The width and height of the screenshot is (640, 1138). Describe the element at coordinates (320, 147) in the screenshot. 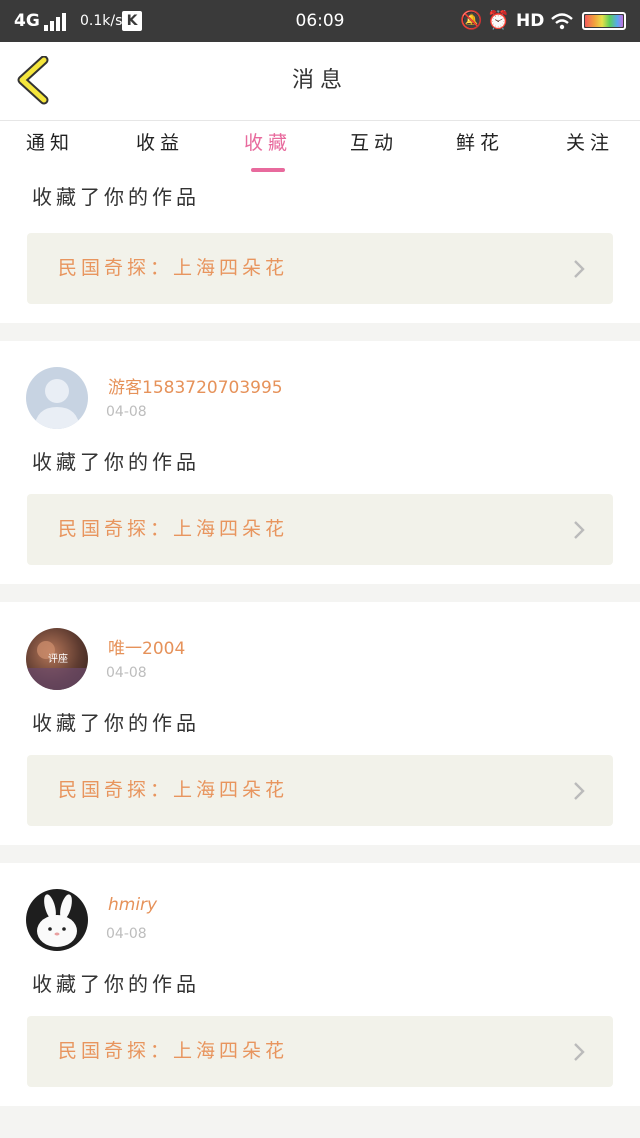

I see `tab-bar: 通知 收益 收藏 互动 鲜花 关注` at that location.